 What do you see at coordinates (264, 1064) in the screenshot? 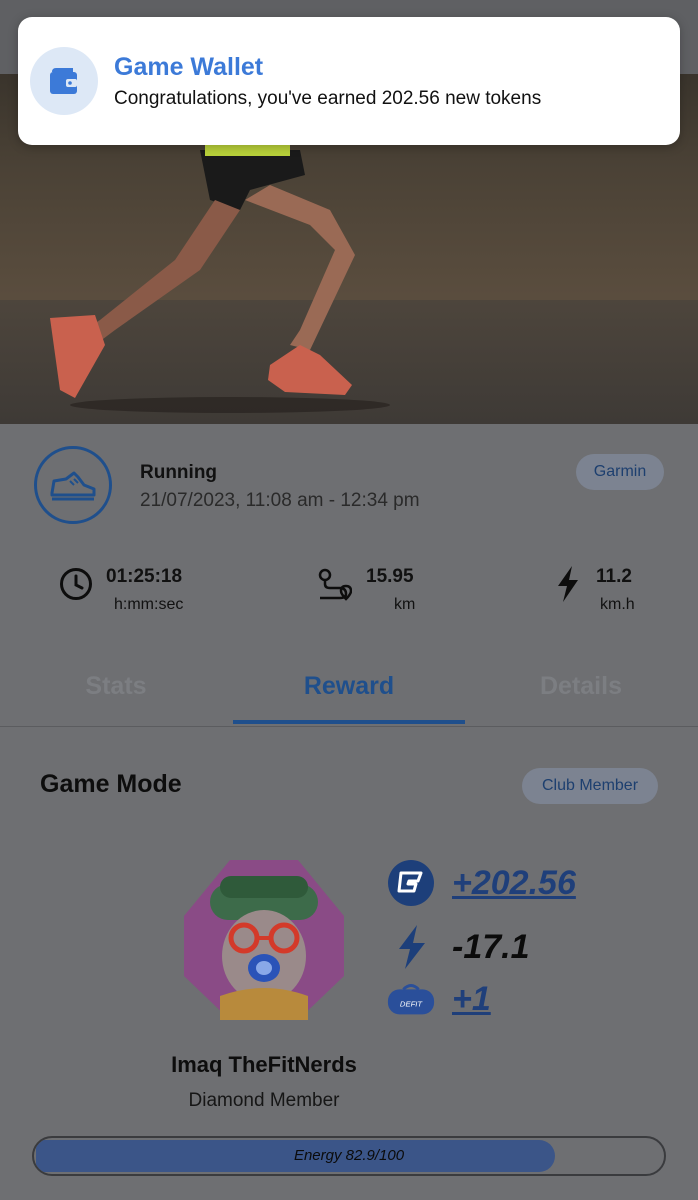
I see `user-name: Imaq TheFitNerds` at bounding box center [264, 1064].